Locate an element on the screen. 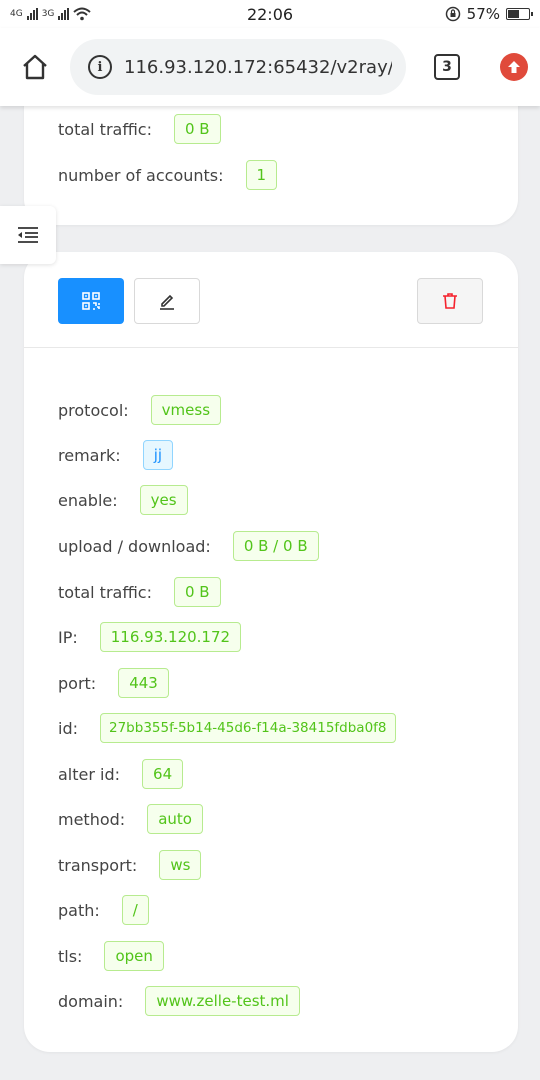 This screenshot has height=1080, width=540. field-row-total-traffic: total traffic: 0 B is located at coordinates (139, 592).